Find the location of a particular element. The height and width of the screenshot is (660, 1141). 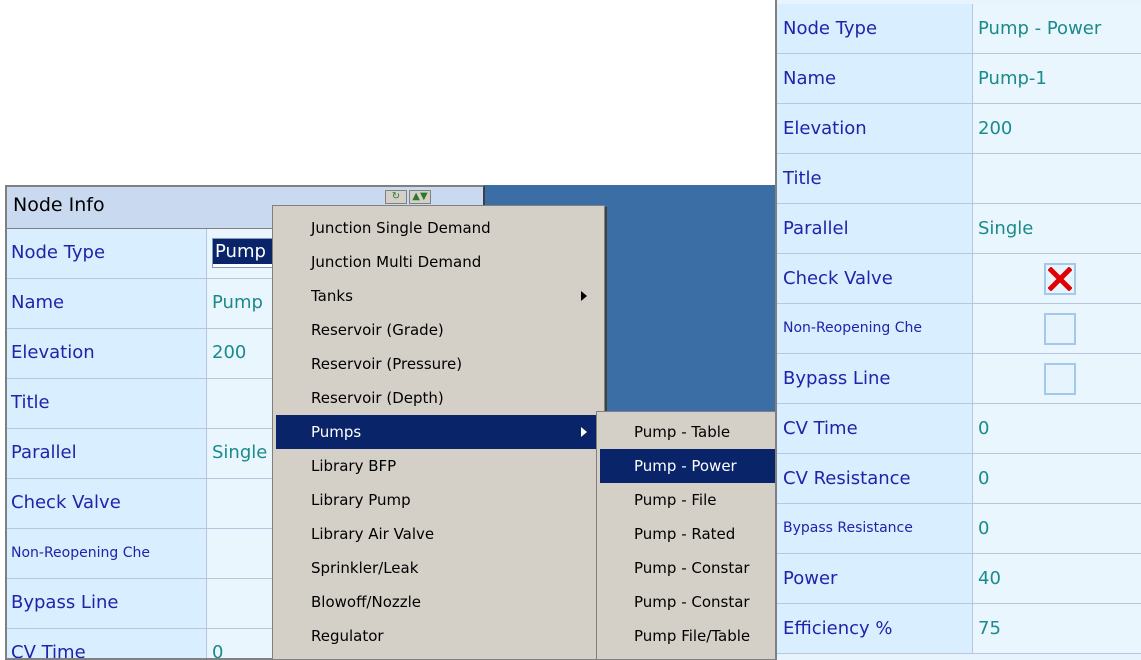

menu-item-label: Reservoir (Grade) is located at coordinates (377, 330).